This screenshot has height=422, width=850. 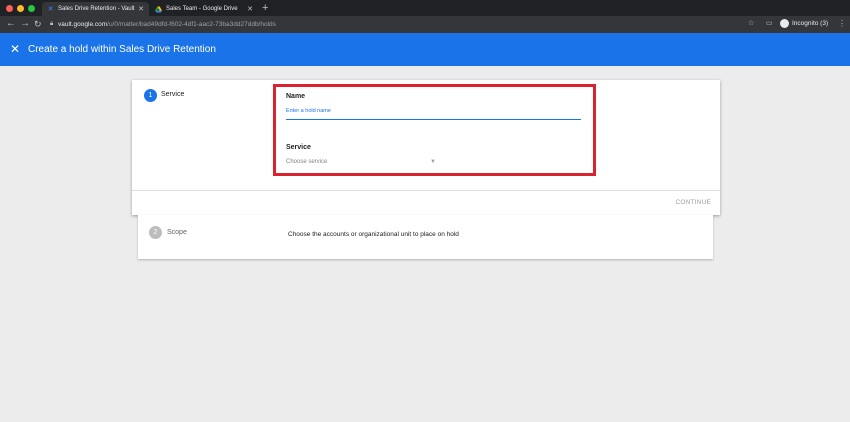 What do you see at coordinates (25, 24) in the screenshot?
I see `forward-arrow-icon: →` at bounding box center [25, 24].